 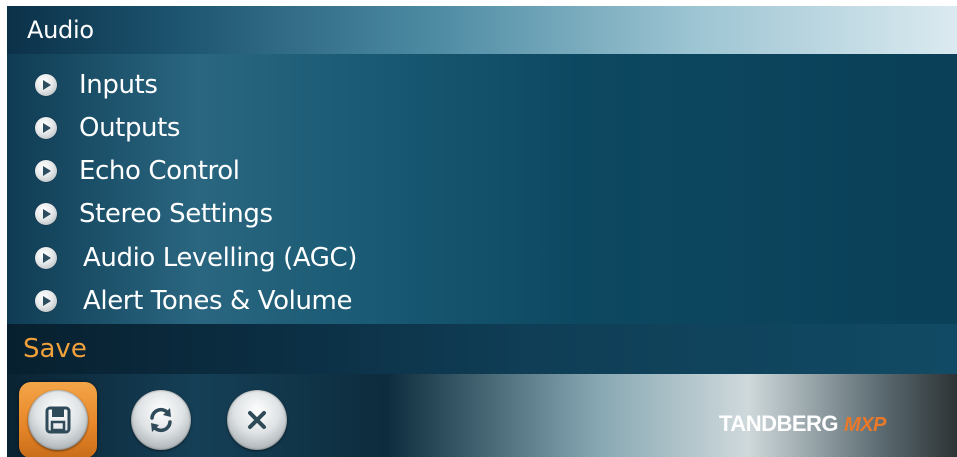 I want to click on menu-item-alert-tones: Alert Tones & Volume, so click(x=193, y=301).